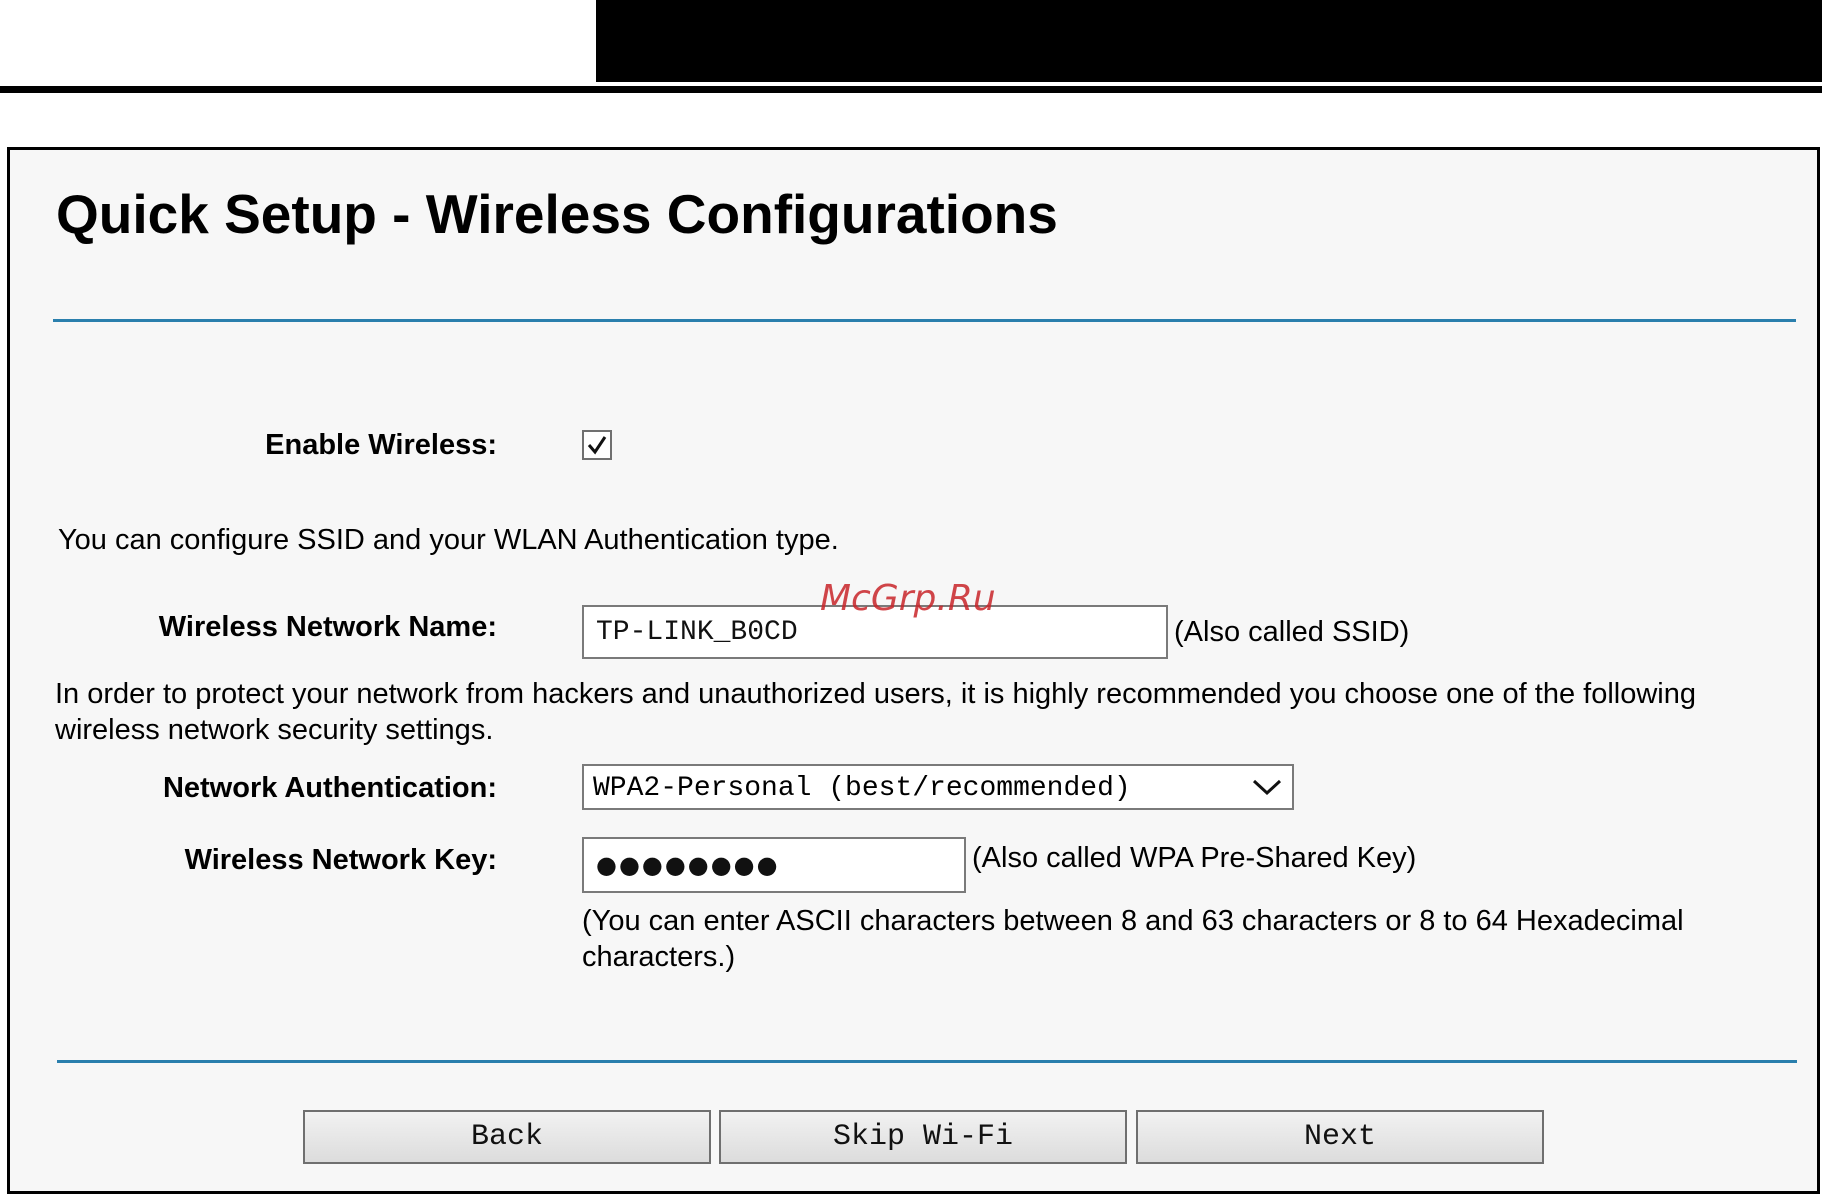 The height and width of the screenshot is (1198, 1826). I want to click on authentication-selected-value: WPA2-Personal (best/recommended), so click(862, 788).